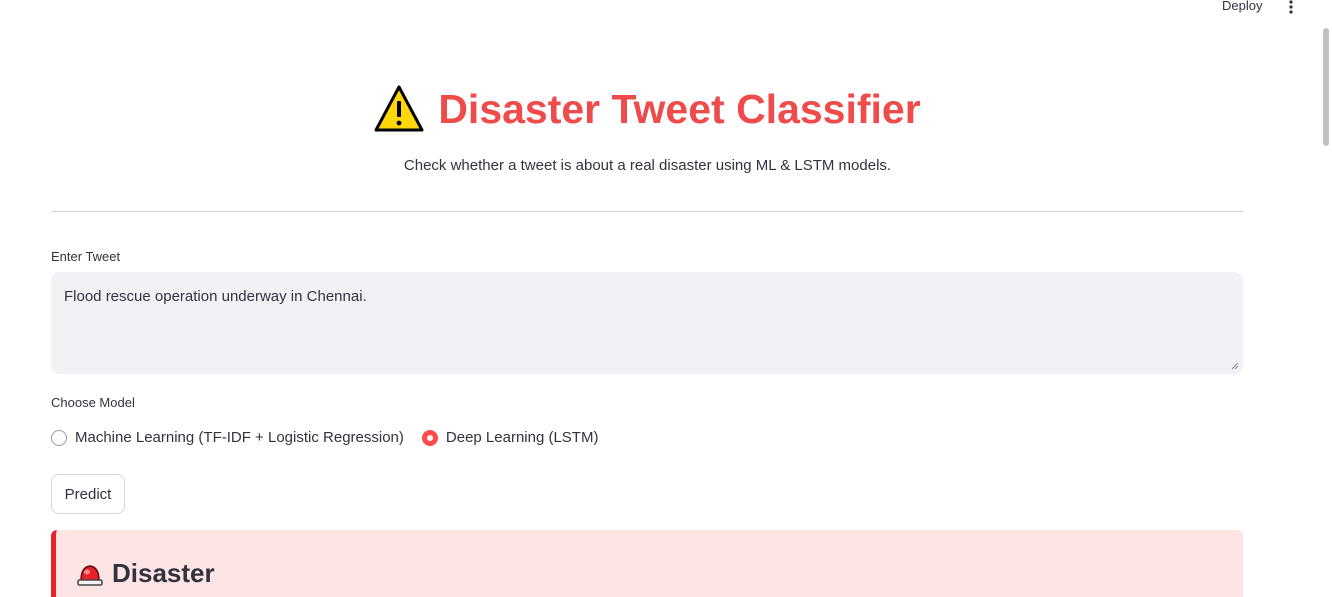 This screenshot has width=1332, height=597. Describe the element at coordinates (163, 573) in the screenshot. I see `result-label: Disaster` at that location.